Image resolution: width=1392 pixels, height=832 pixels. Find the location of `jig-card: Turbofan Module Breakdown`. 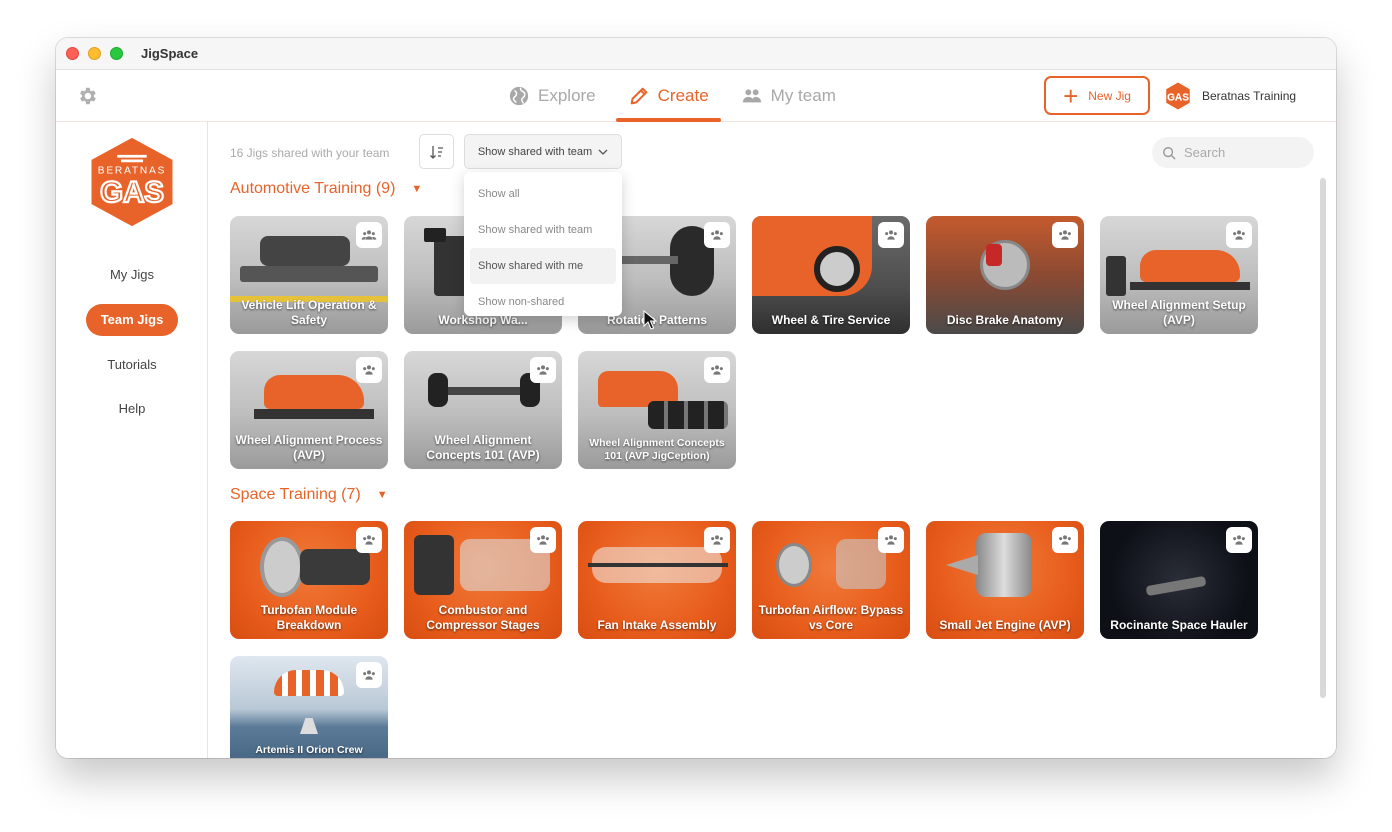

jig-card: Turbofan Module Breakdown is located at coordinates (309, 580).